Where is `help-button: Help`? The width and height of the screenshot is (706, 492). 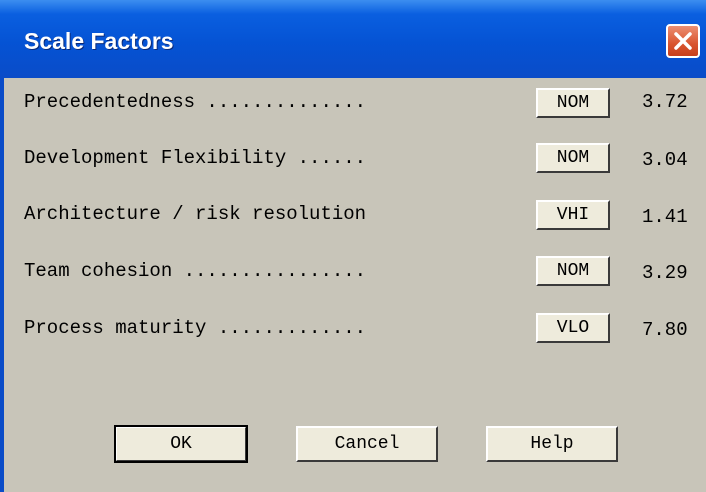 help-button: Help is located at coordinates (552, 444).